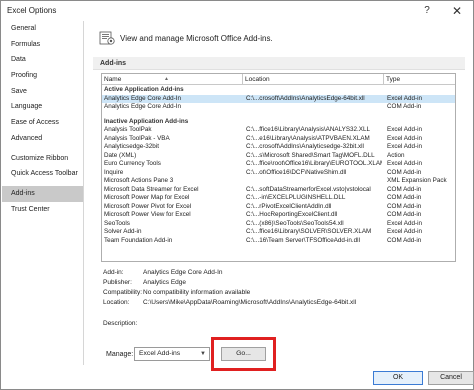 The image size is (474, 390). I want to click on detail-description-label: Description:, so click(120, 323).